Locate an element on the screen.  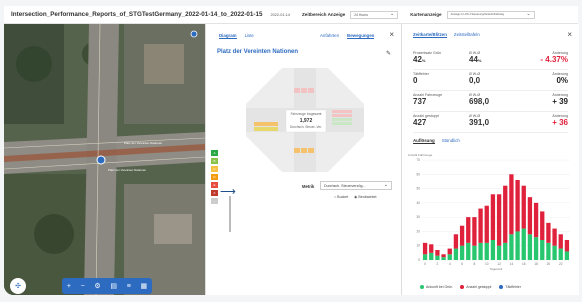
los-c: C is located at coordinates (214, 169).